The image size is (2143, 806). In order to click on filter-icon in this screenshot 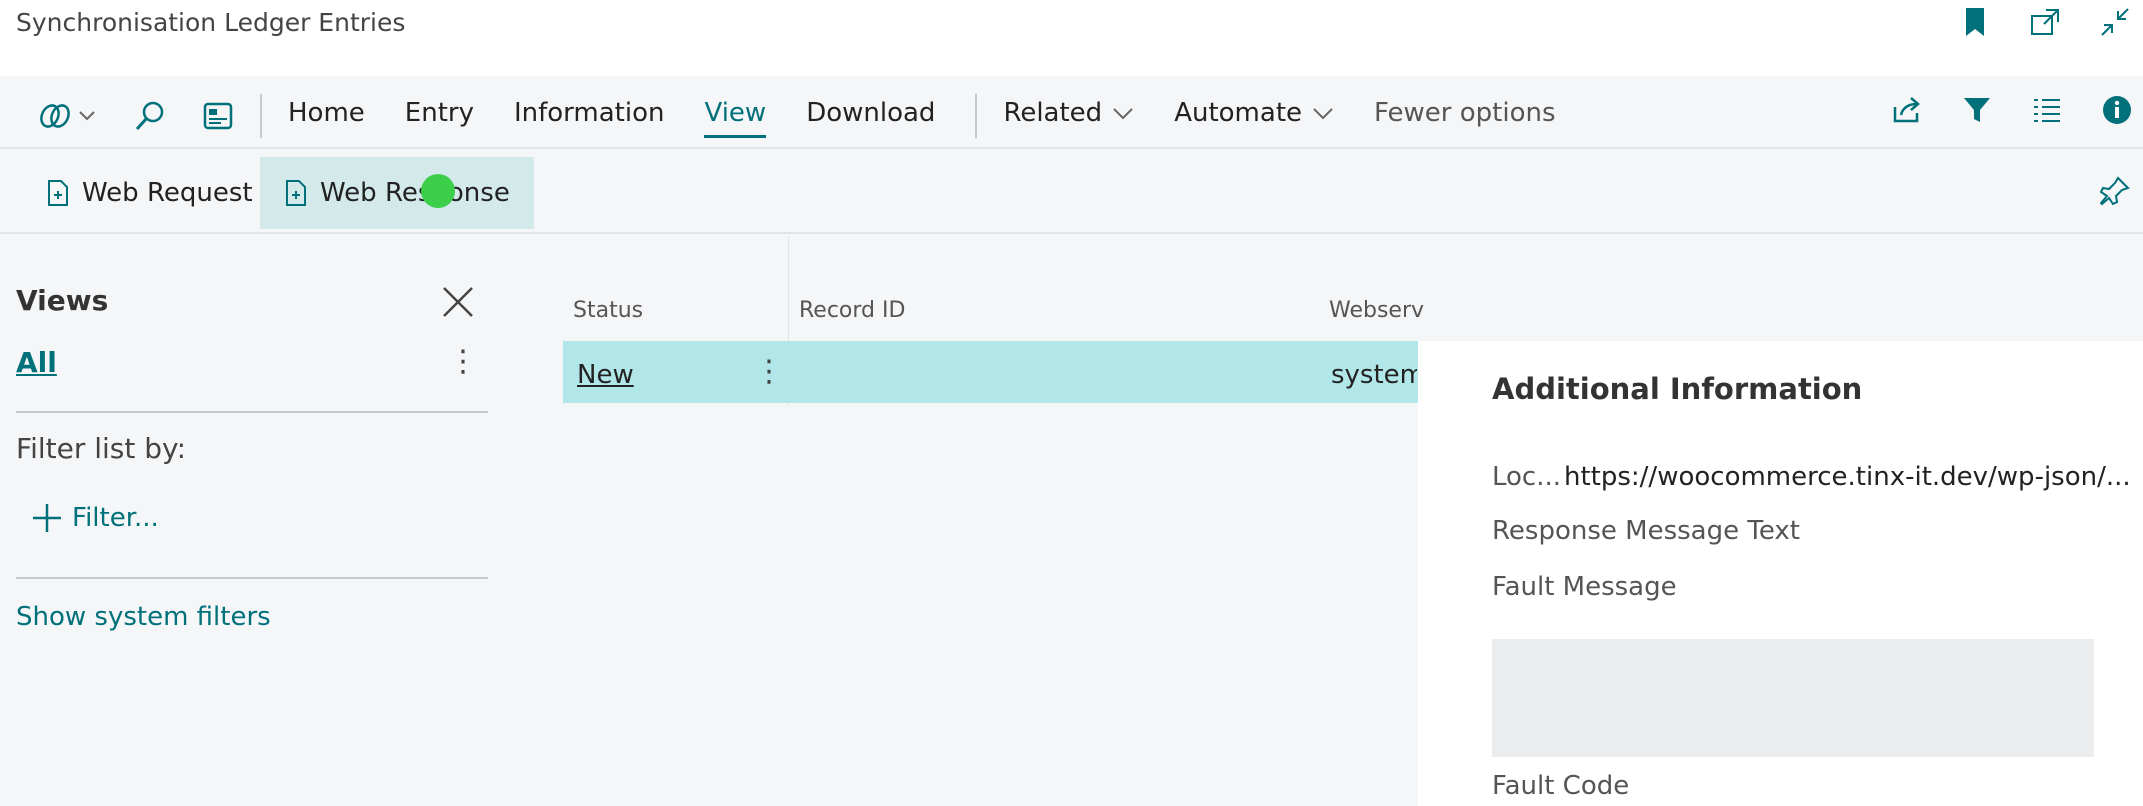, I will do `click(1977, 110)`.